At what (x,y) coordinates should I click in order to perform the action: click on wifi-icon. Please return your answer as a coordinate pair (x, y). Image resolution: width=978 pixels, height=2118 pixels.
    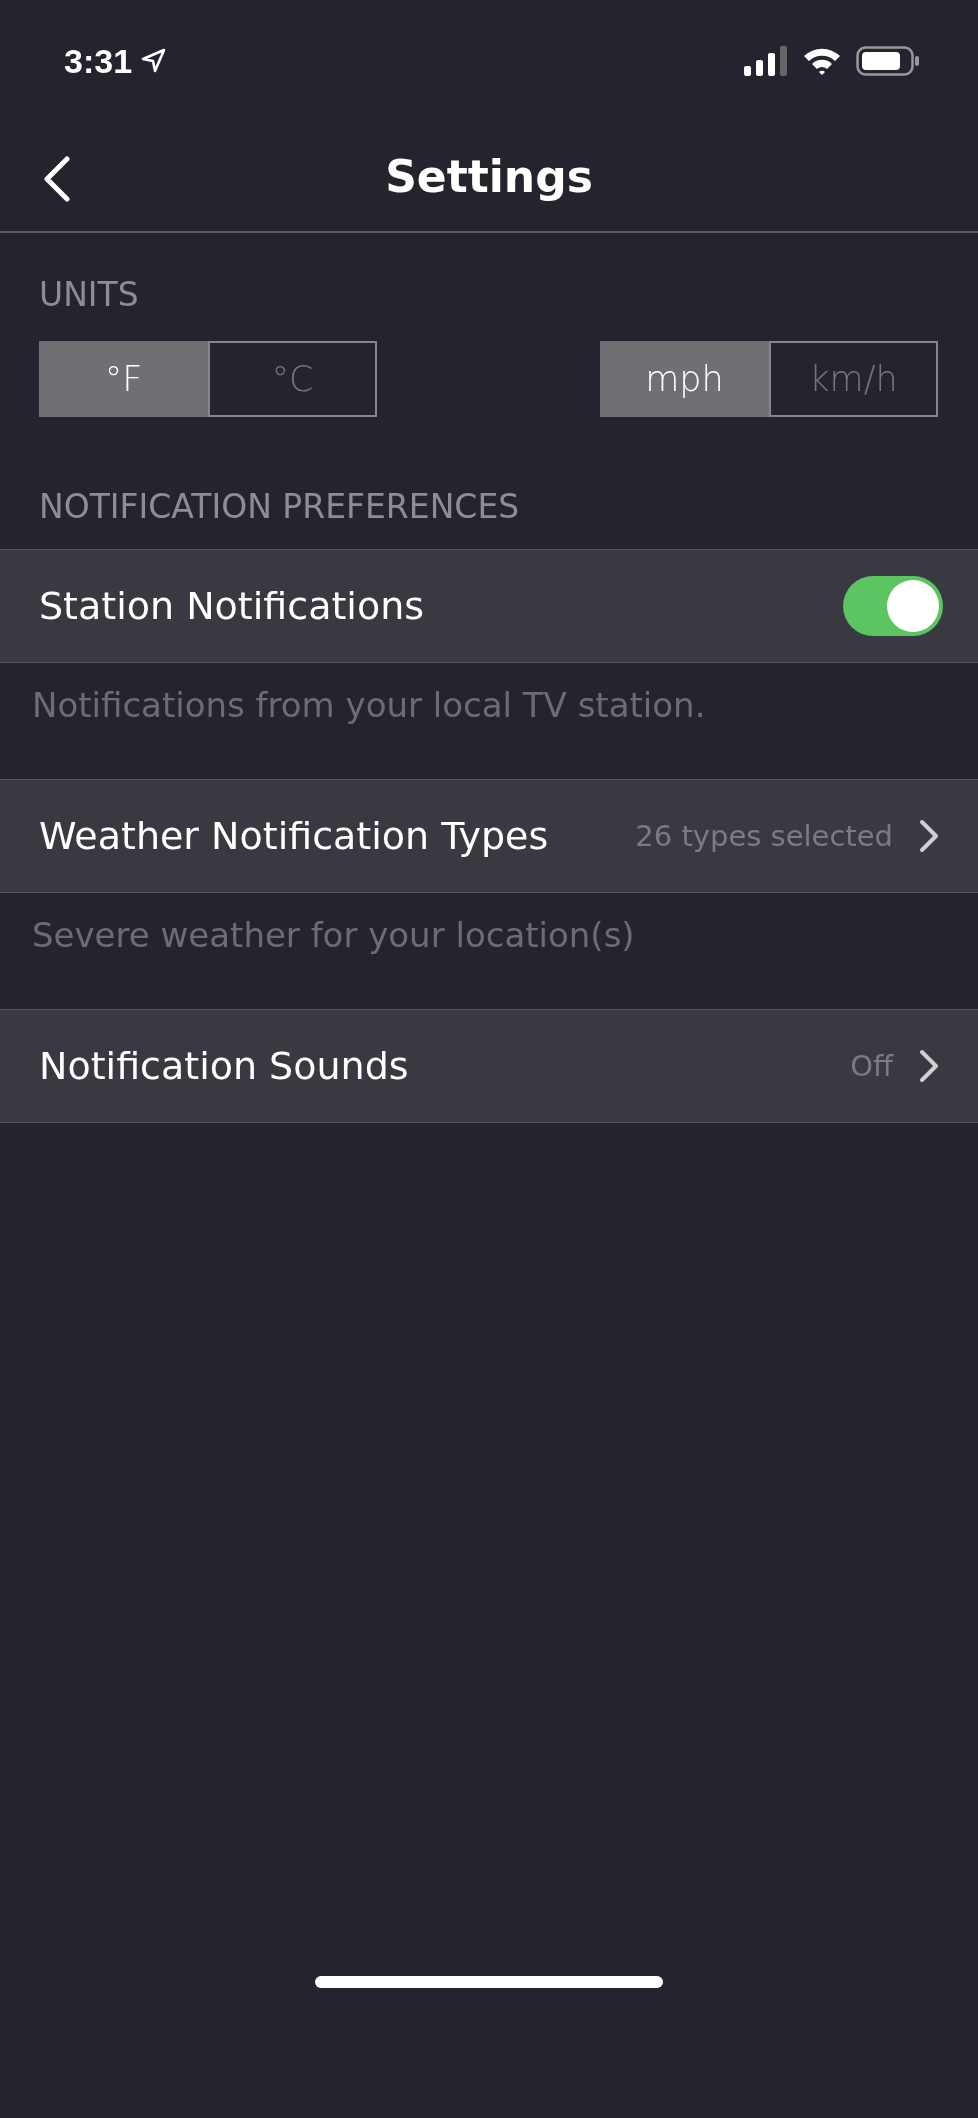
    Looking at the image, I should click on (822, 61).